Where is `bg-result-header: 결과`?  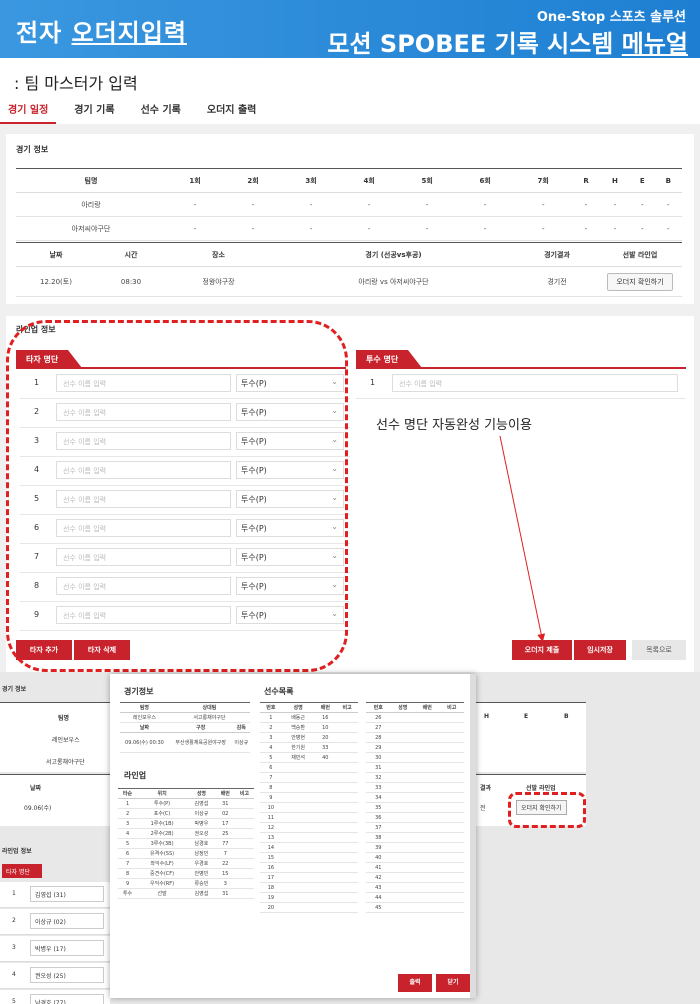
bg-result-header: 결과 is located at coordinates (486, 788).